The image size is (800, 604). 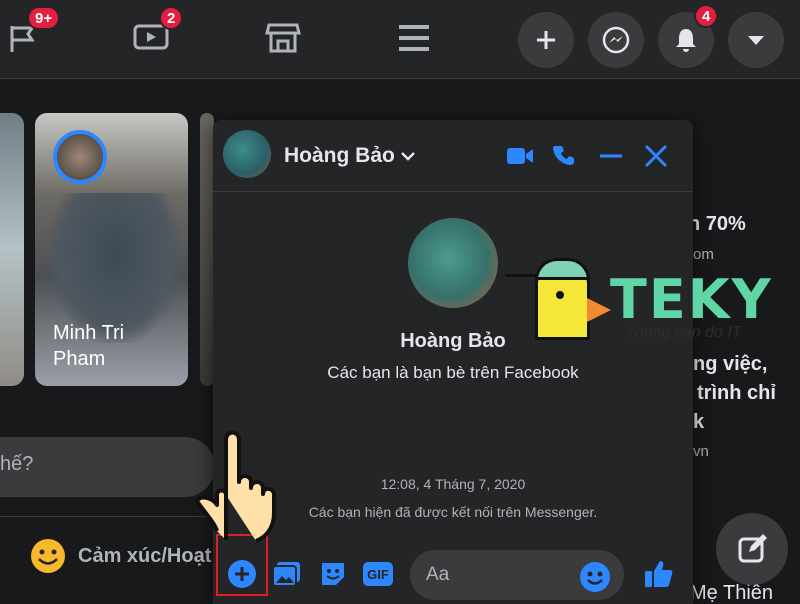 I want to click on watch-icon: 2, so click(x=157, y=32).